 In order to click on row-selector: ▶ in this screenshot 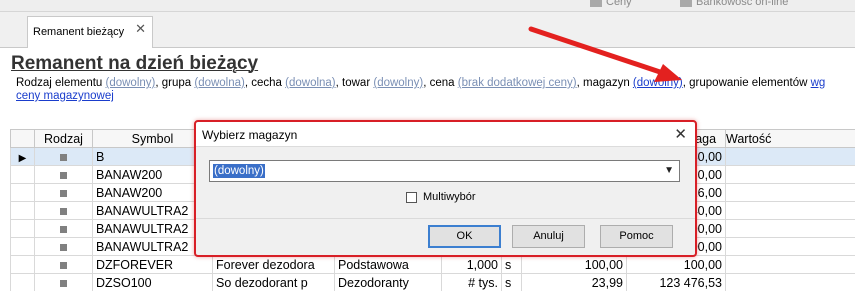, I will do `click(22, 156)`.